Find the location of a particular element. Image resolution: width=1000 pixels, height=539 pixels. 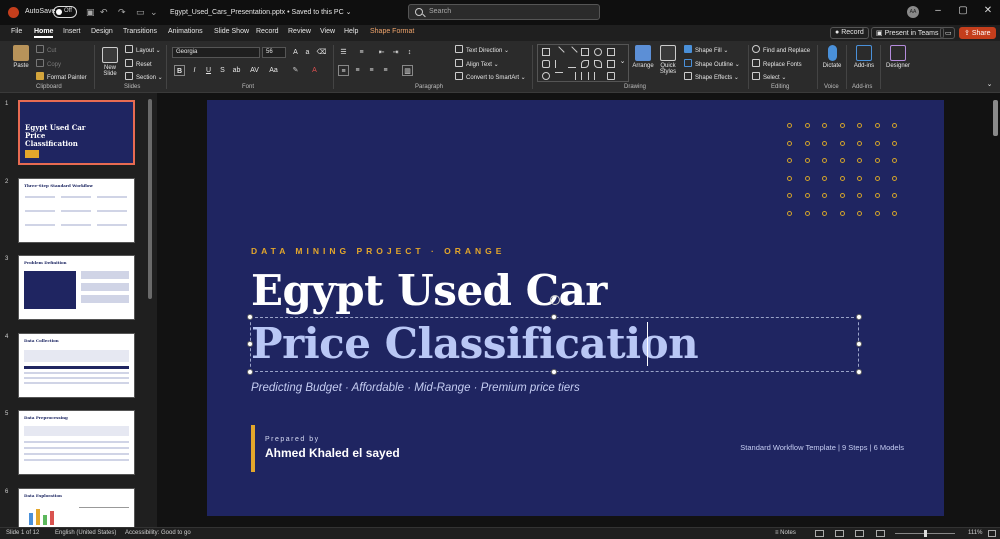

circle-shape-icon is located at coordinates (546, 76).